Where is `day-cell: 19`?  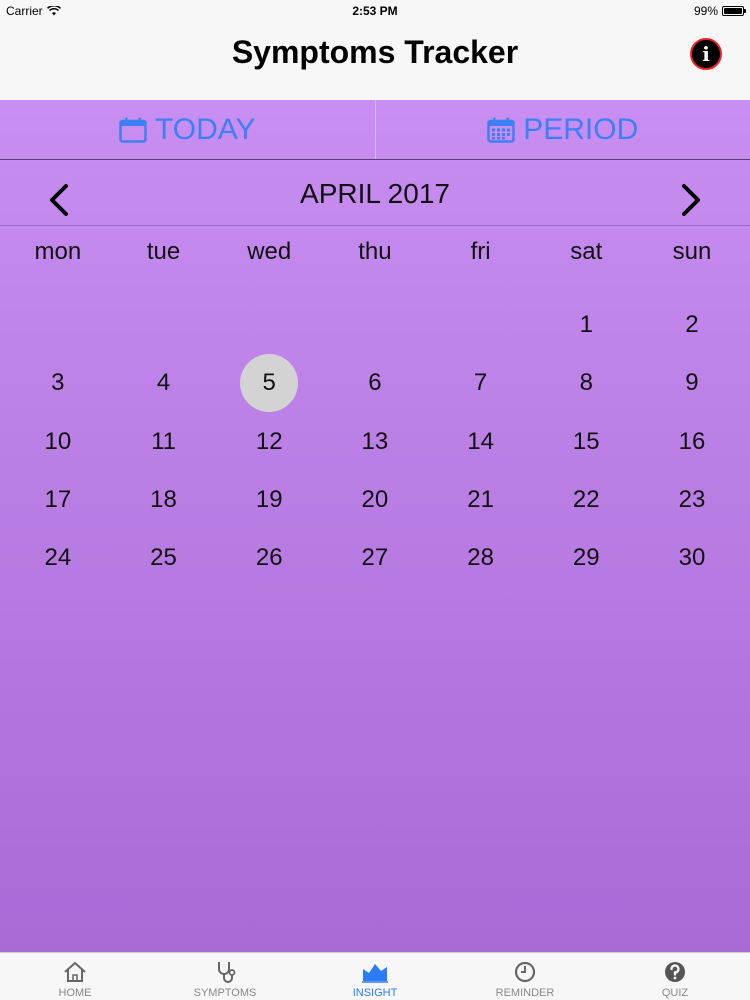
day-cell: 19 is located at coordinates (269, 500).